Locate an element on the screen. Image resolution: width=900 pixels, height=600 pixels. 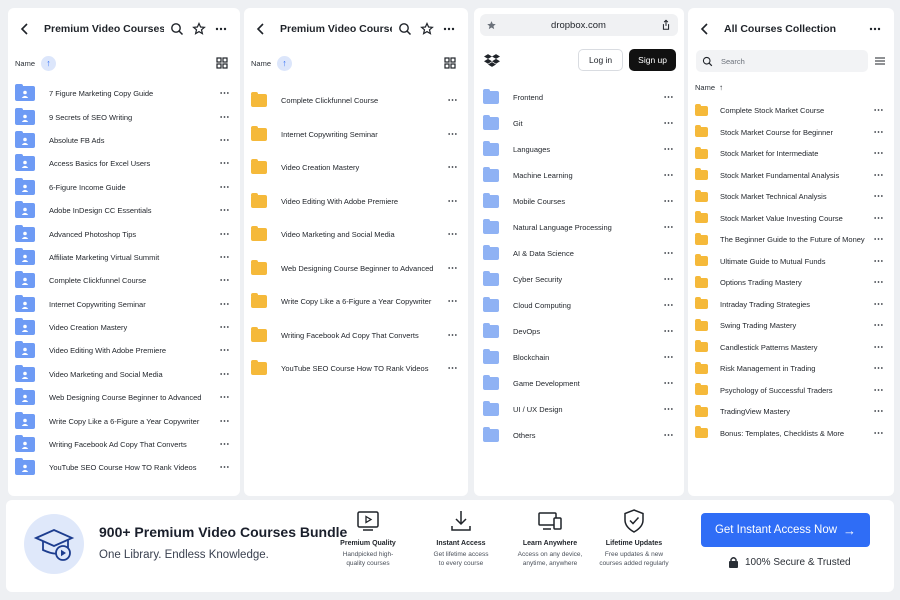
list-item: Video Editing With Adobe Premiere ⋯ is located at coordinates (124, 350).